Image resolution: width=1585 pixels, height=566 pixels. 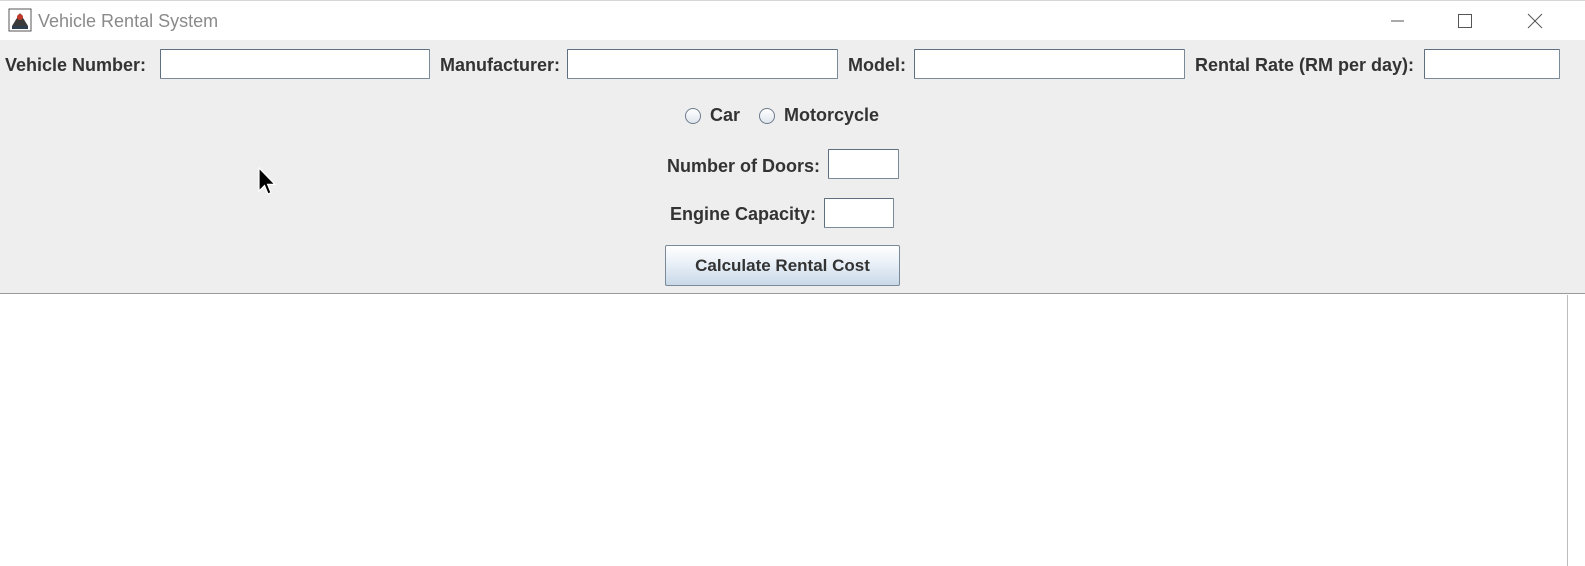 What do you see at coordinates (782, 265) in the screenshot?
I see `calculate-rental-cost-button: Calculate Rental Cost` at bounding box center [782, 265].